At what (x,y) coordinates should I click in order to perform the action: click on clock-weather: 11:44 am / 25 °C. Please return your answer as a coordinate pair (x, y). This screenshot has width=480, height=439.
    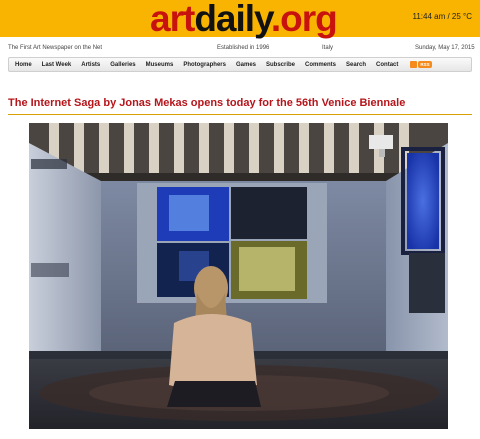
    Looking at the image, I should click on (442, 16).